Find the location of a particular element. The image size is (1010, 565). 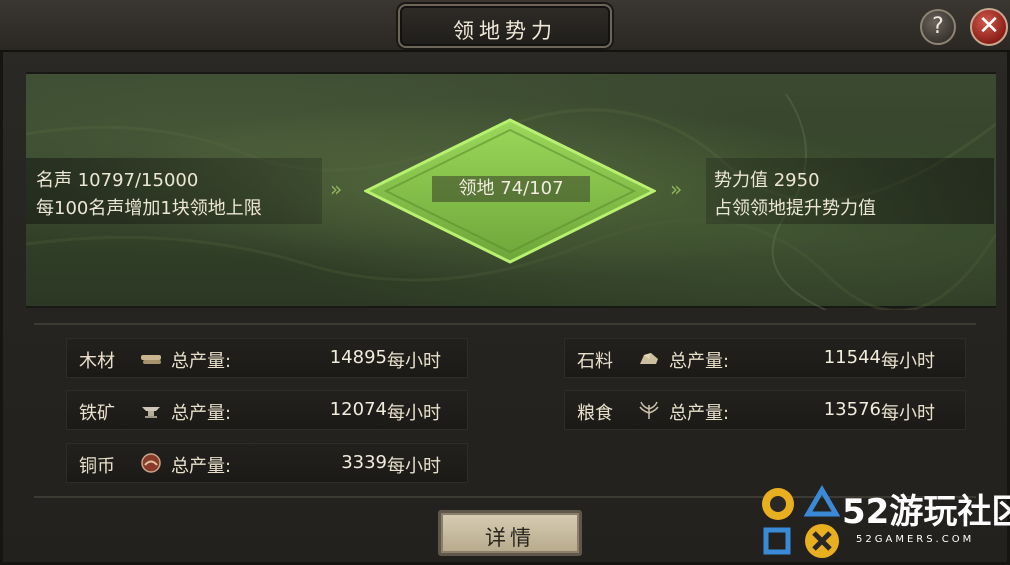

gamepad-symbols-logo is located at coordinates (801, 521).